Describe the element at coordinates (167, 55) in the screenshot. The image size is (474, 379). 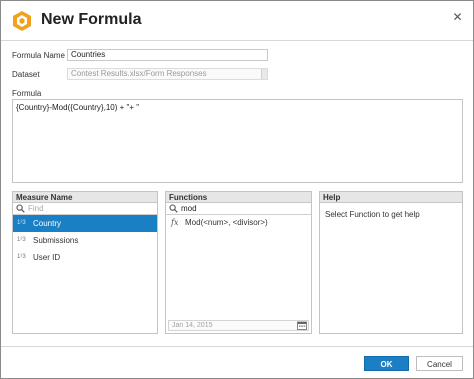
I see `formula-name-input: Countries` at that location.